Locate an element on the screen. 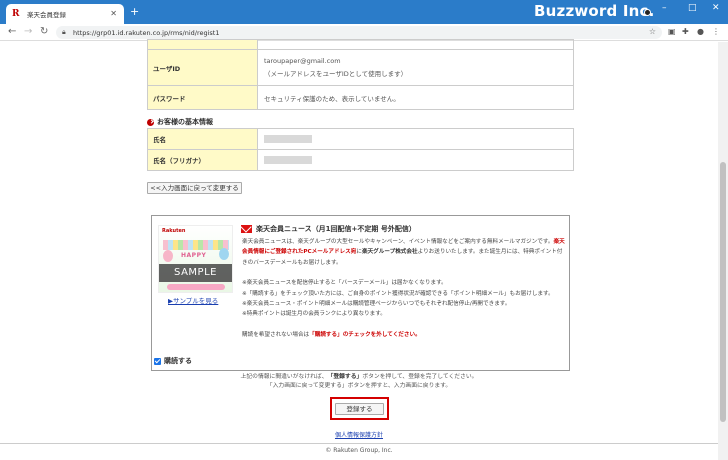 The image size is (728, 460). browser-tab: R 楽天会員登録 ✕ is located at coordinates (65, 14).